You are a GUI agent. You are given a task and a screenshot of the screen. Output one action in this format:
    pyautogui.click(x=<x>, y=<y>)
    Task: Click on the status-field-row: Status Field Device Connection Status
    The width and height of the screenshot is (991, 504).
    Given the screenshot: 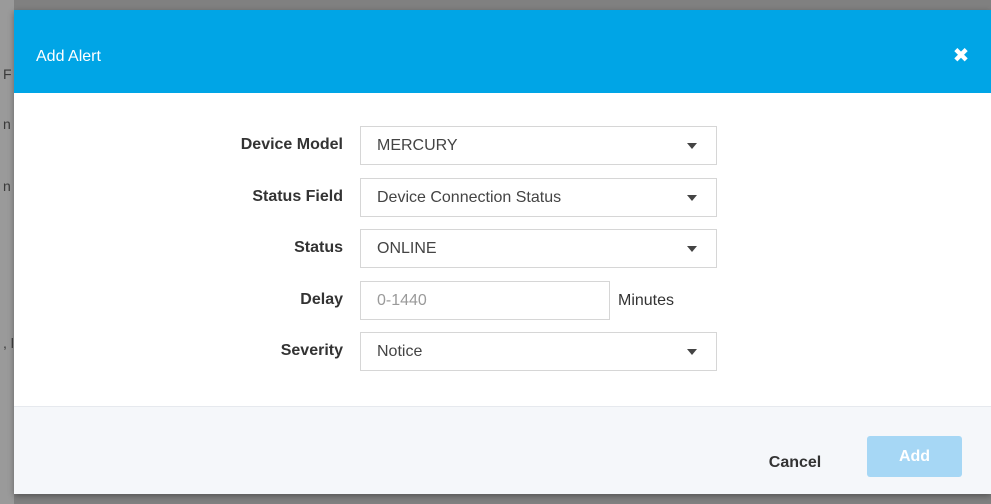 What is the action you would take?
    pyautogui.click(x=502, y=198)
    